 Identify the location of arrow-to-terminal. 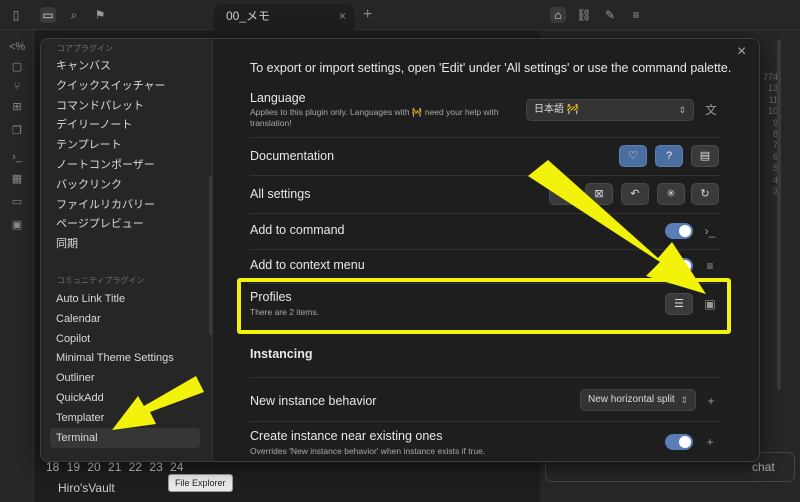
(158, 403).